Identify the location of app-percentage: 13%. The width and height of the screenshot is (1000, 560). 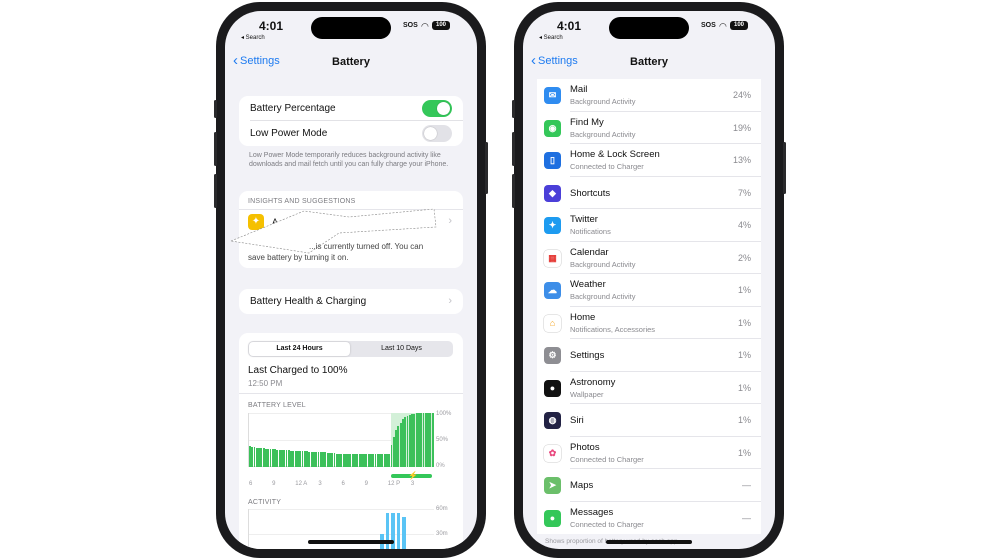
(741, 160).